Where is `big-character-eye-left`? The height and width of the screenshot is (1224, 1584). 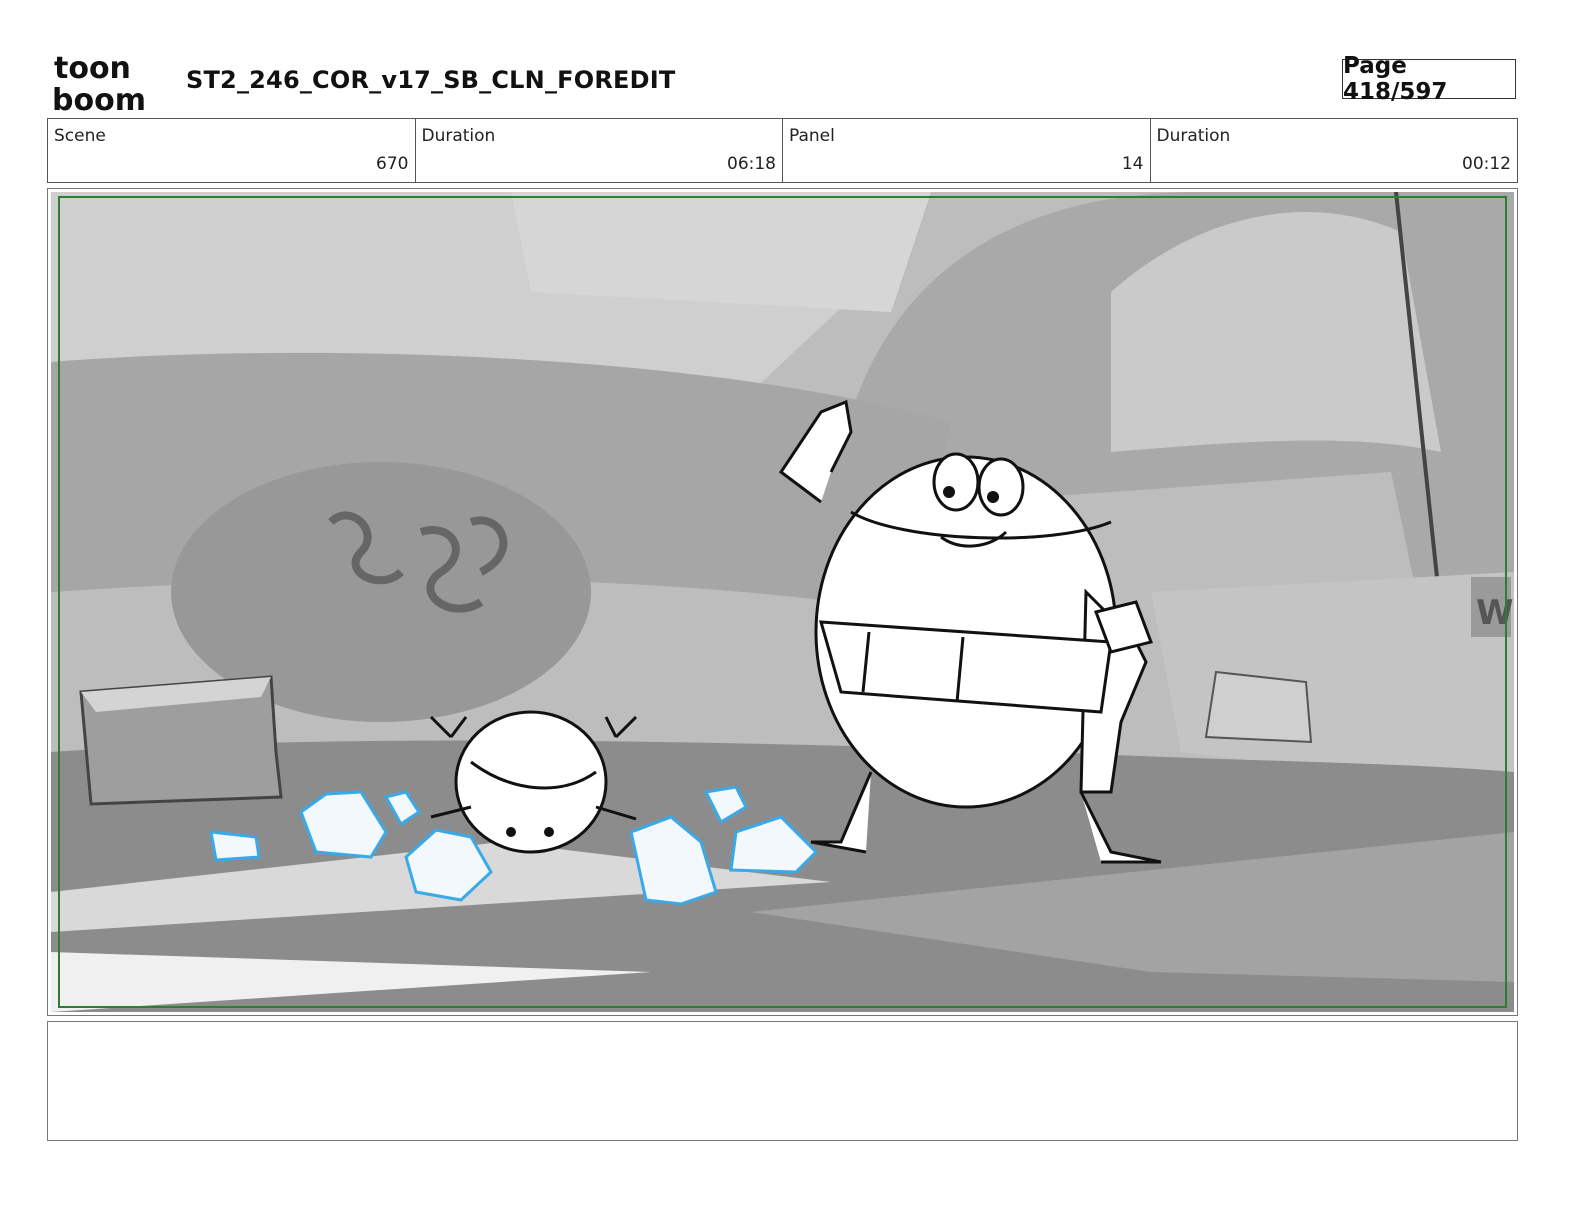
big-character-eye-left is located at coordinates (956, 482).